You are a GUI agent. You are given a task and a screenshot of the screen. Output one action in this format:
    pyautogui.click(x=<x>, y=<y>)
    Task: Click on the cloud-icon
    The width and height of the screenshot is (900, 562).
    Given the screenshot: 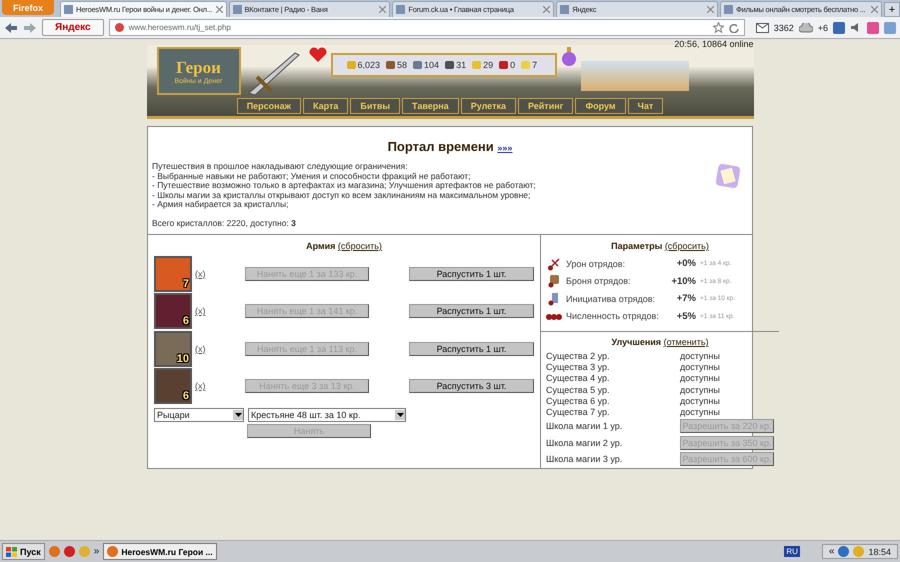 What is the action you would take?
    pyautogui.click(x=805, y=27)
    